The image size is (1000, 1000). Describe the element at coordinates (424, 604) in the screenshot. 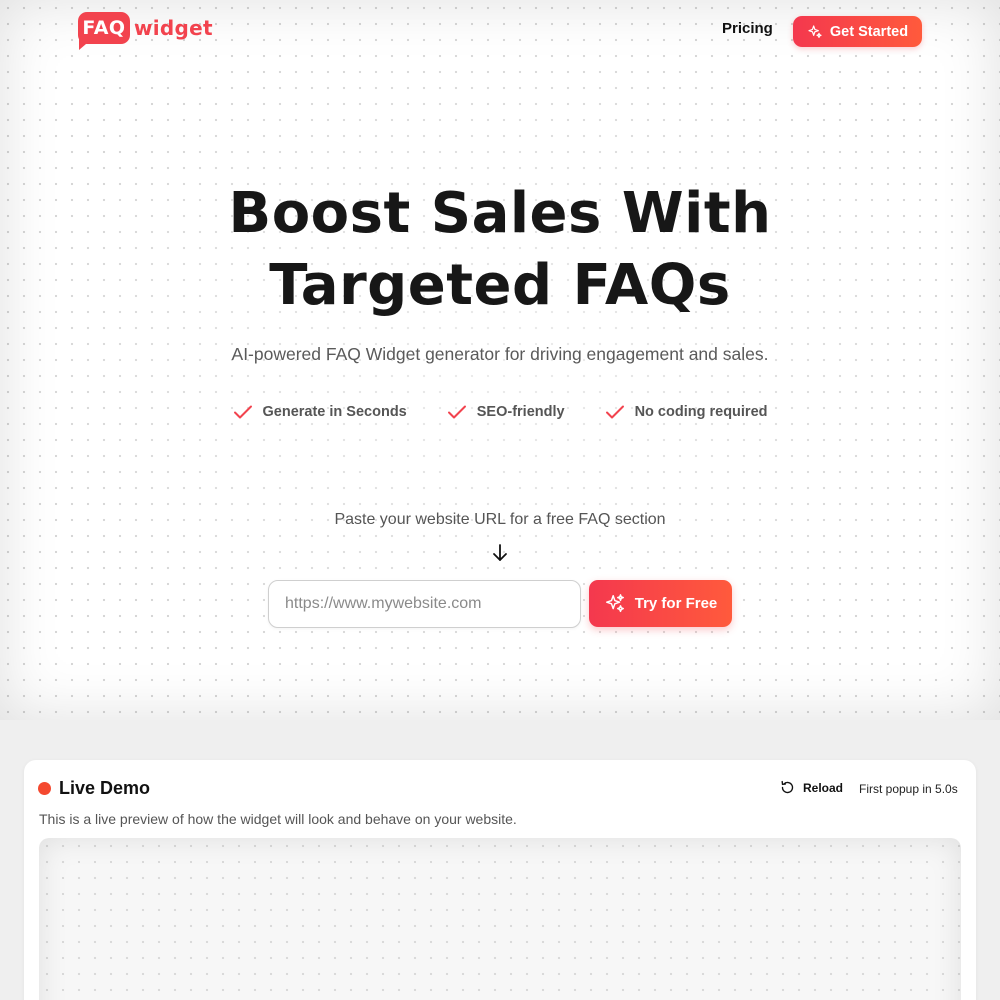

I see `website-url-input` at that location.